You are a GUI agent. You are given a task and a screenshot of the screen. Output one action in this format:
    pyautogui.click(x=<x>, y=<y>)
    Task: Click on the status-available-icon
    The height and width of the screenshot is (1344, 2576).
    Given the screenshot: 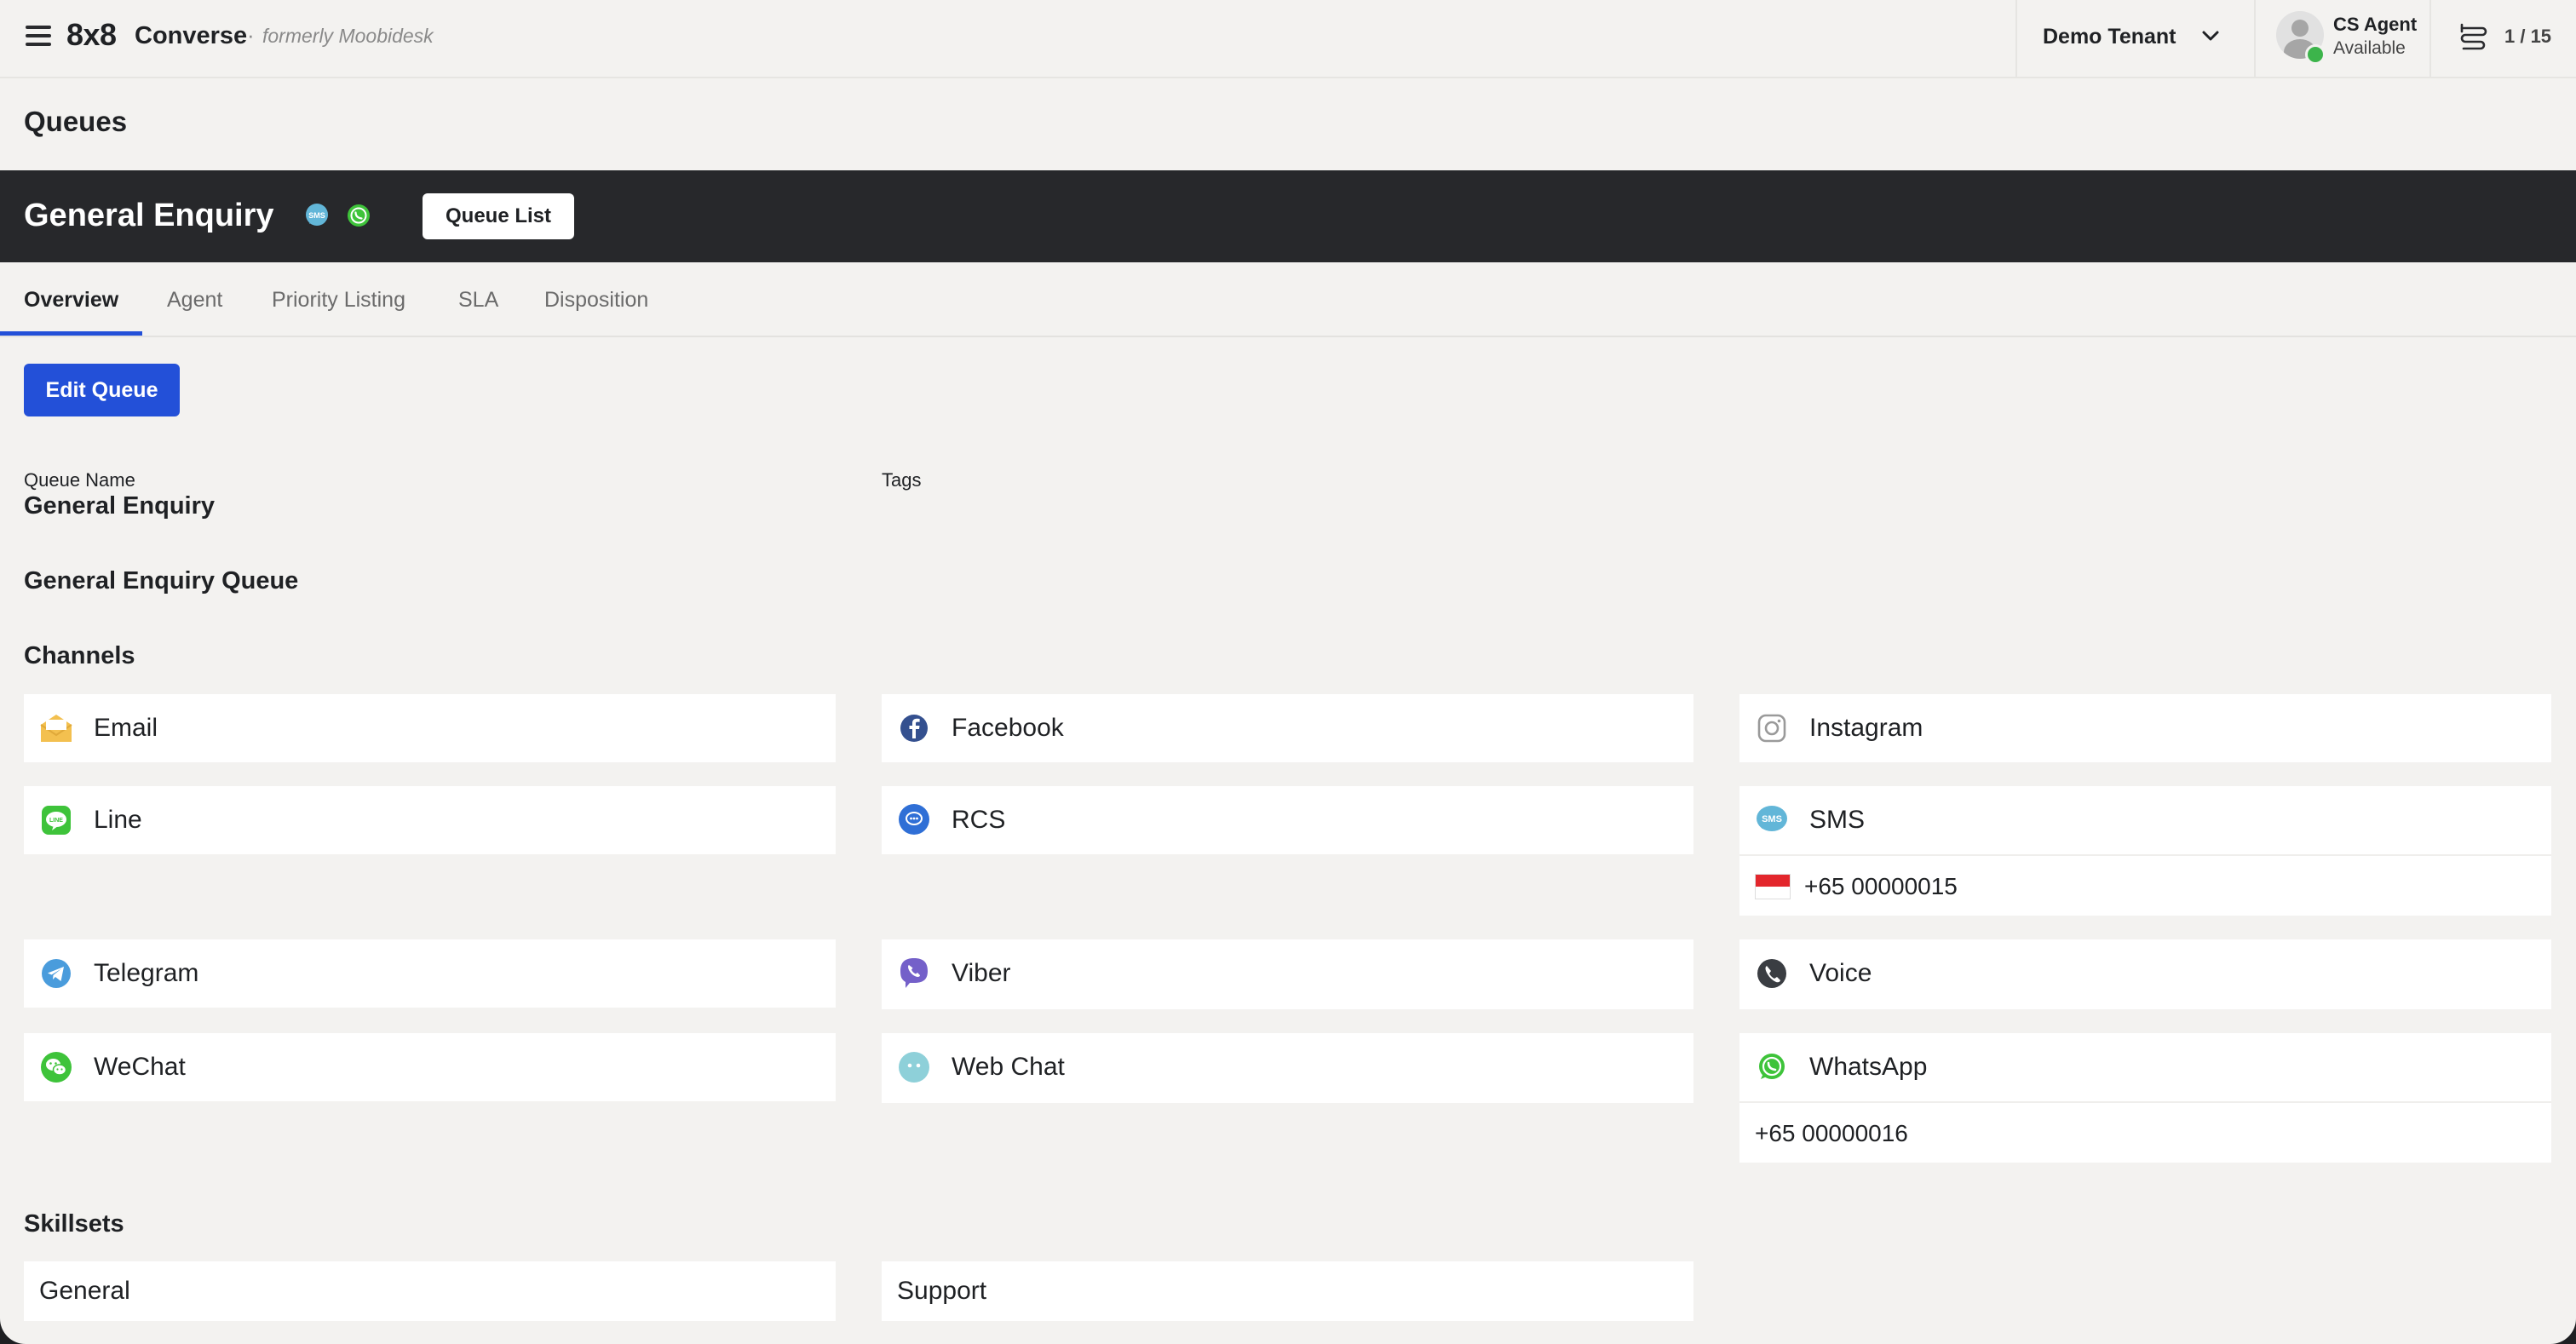 What is the action you would take?
    pyautogui.click(x=2316, y=54)
    